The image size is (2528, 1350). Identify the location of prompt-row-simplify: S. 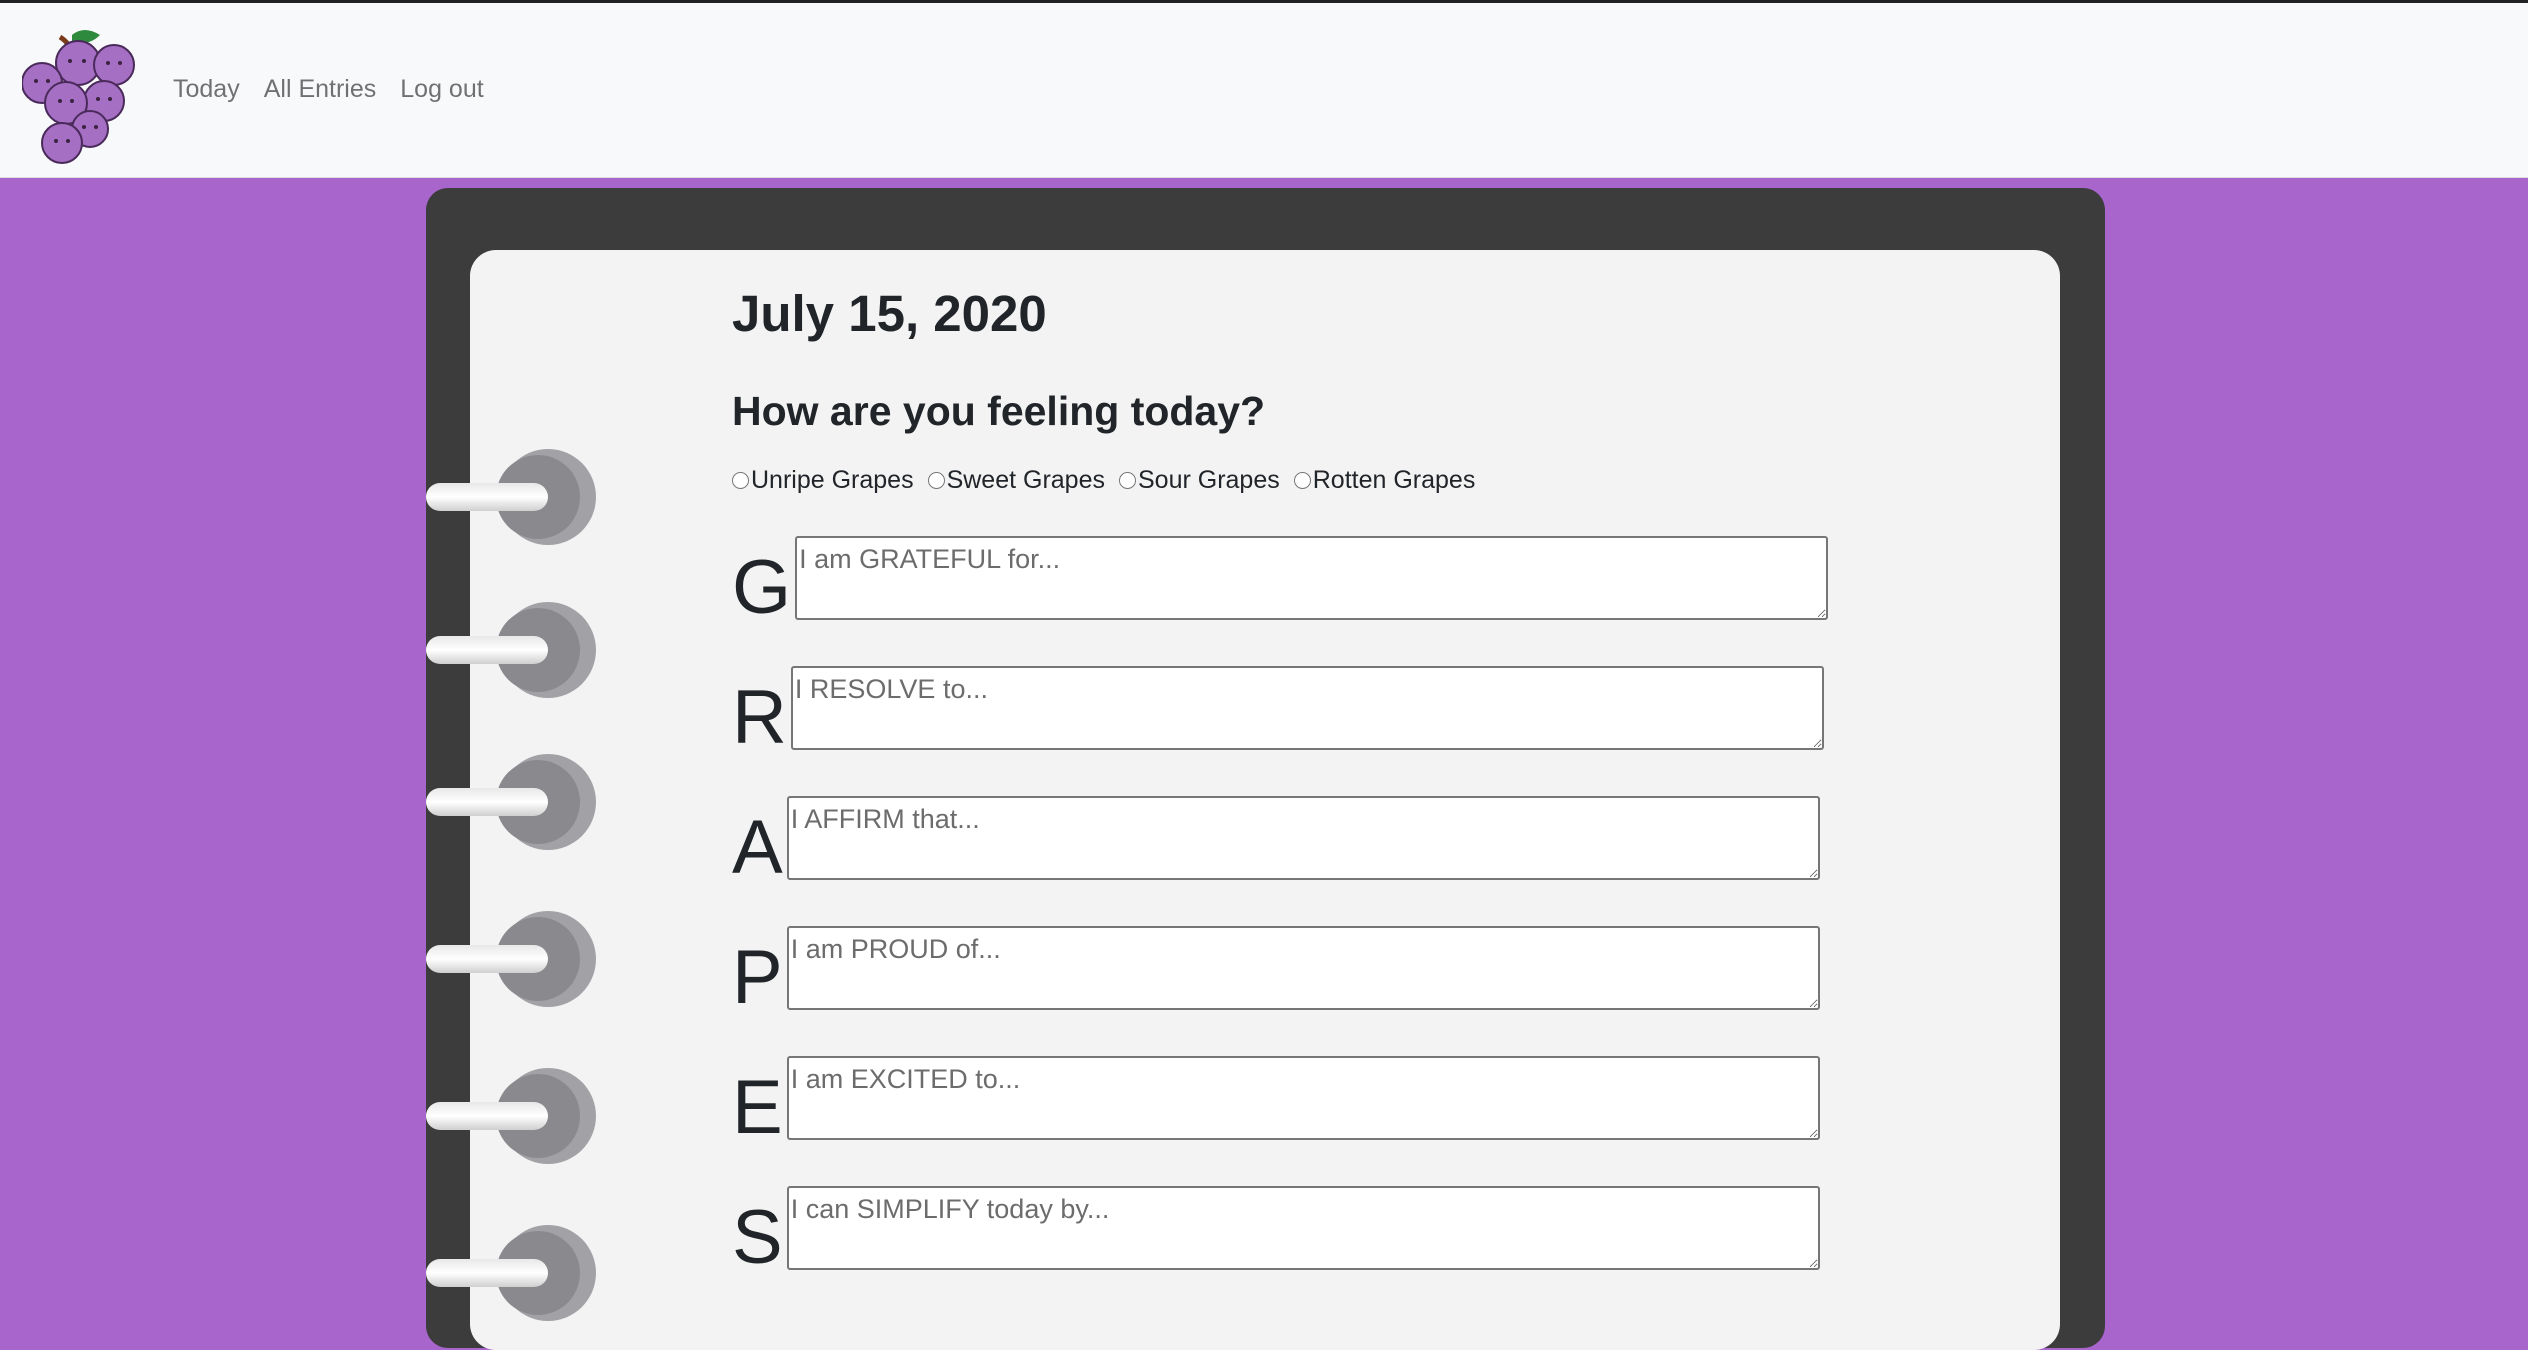
(1276, 1231).